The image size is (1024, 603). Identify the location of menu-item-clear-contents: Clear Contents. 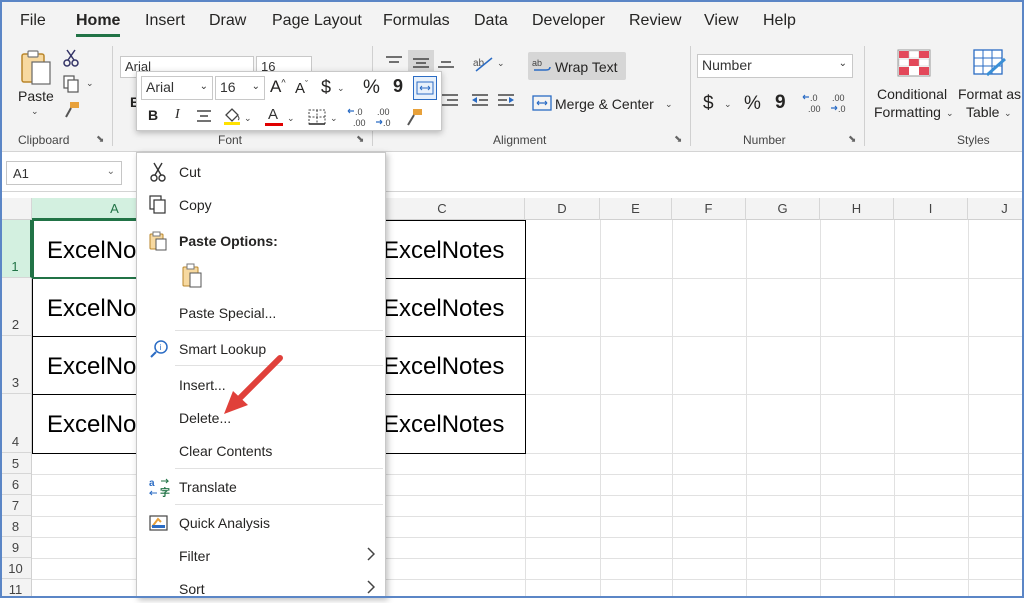
(261, 450).